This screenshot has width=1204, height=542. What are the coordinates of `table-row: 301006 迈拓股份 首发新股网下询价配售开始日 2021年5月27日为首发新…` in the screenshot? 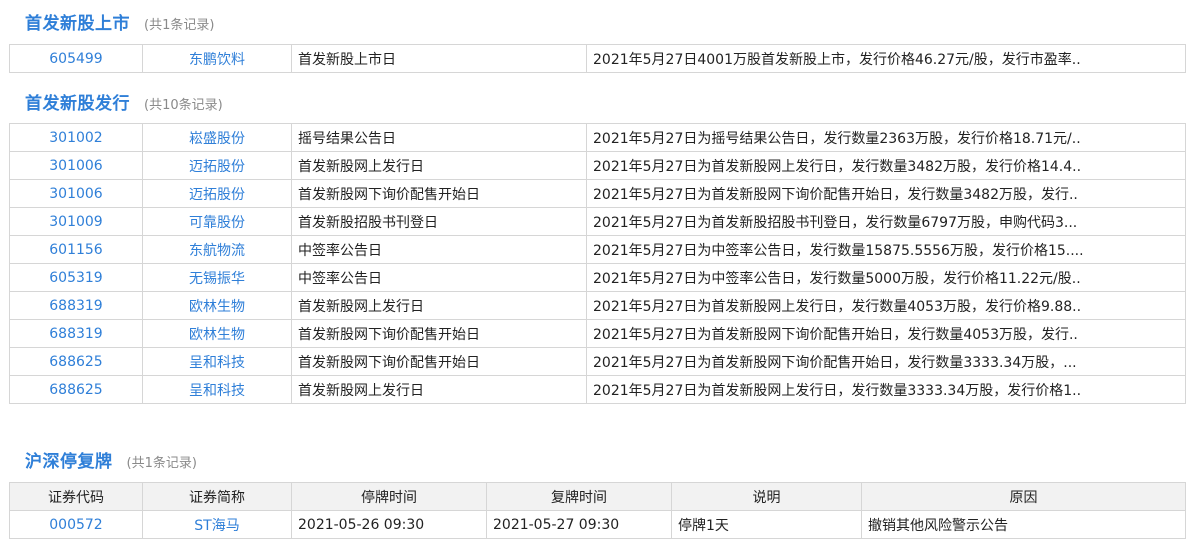 It's located at (597, 193).